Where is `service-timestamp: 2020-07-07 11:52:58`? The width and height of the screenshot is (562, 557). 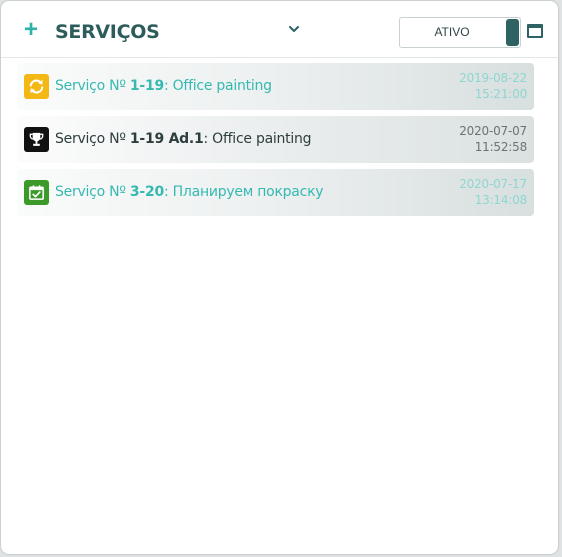 service-timestamp: 2020-07-07 11:52:58 is located at coordinates (493, 139).